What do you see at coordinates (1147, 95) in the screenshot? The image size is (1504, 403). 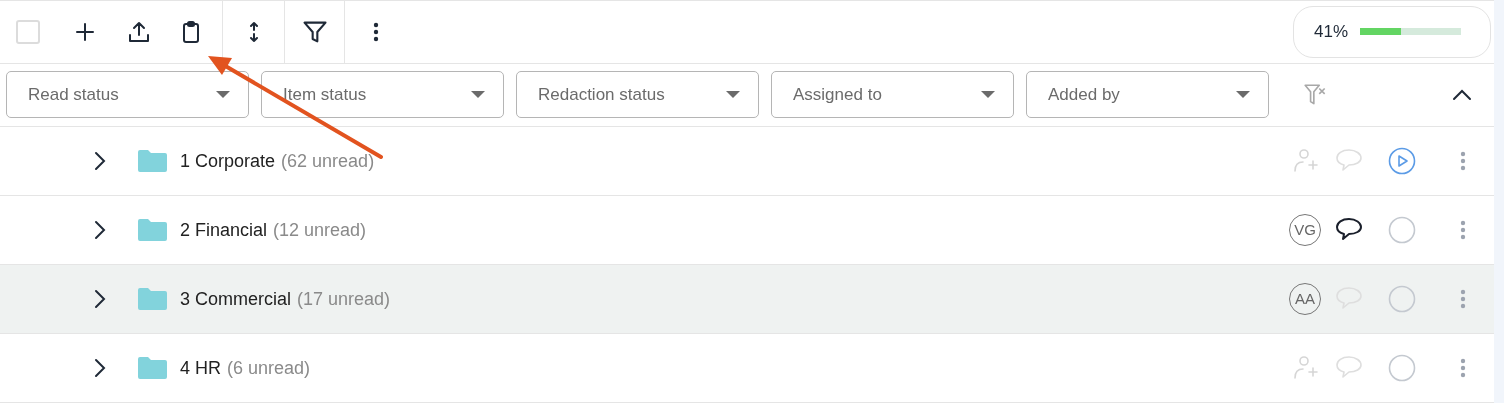 I see `filter-dropdown: Added by` at bounding box center [1147, 95].